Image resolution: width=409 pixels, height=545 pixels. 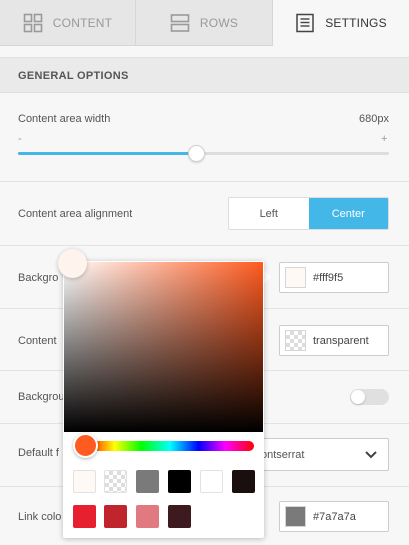 What do you see at coordinates (328, 277) in the screenshot?
I see `background-color-value: #fff9f5` at bounding box center [328, 277].